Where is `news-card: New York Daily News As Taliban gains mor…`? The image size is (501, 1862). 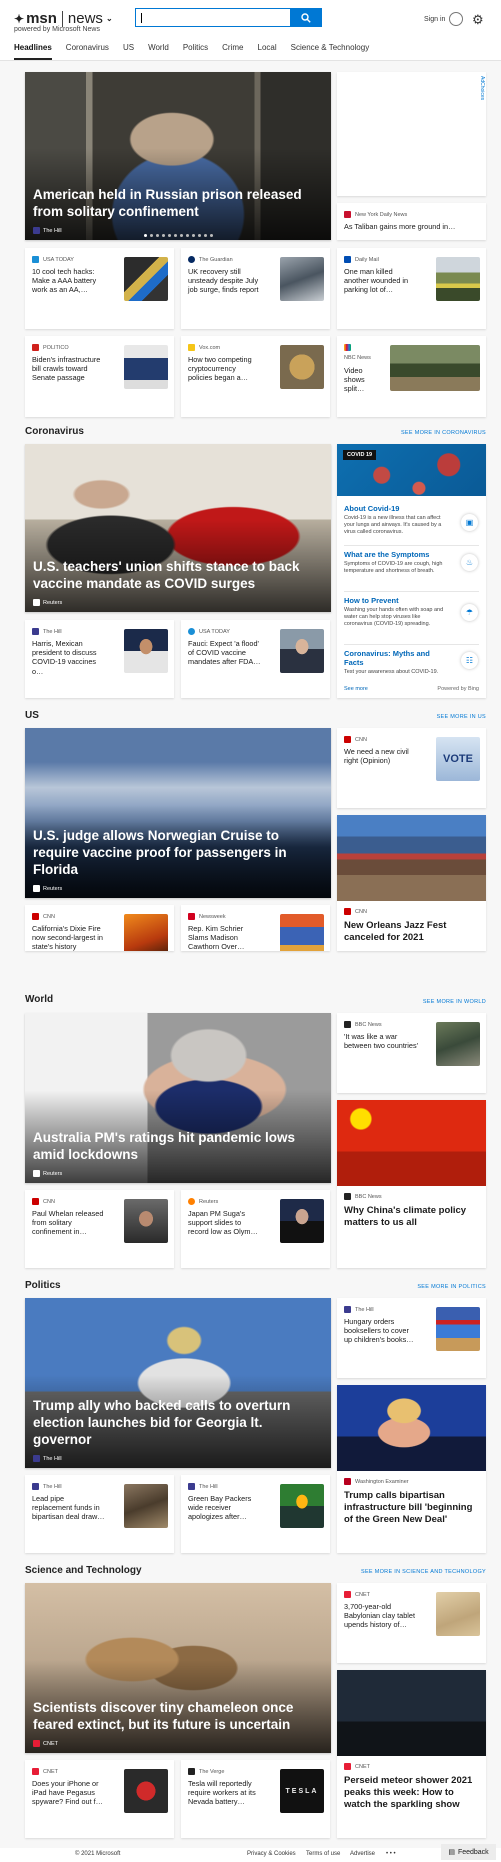
news-card: New York Daily News As Taliban gains mor… is located at coordinates (411, 221).